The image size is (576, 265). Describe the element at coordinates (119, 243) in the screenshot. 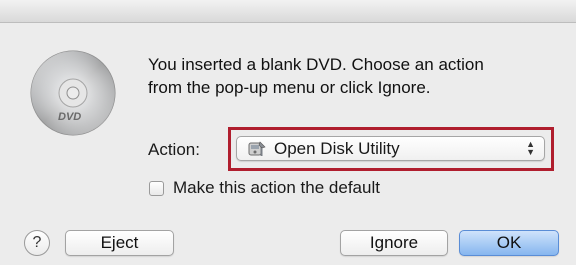

I see `eject-button: Eject` at that location.